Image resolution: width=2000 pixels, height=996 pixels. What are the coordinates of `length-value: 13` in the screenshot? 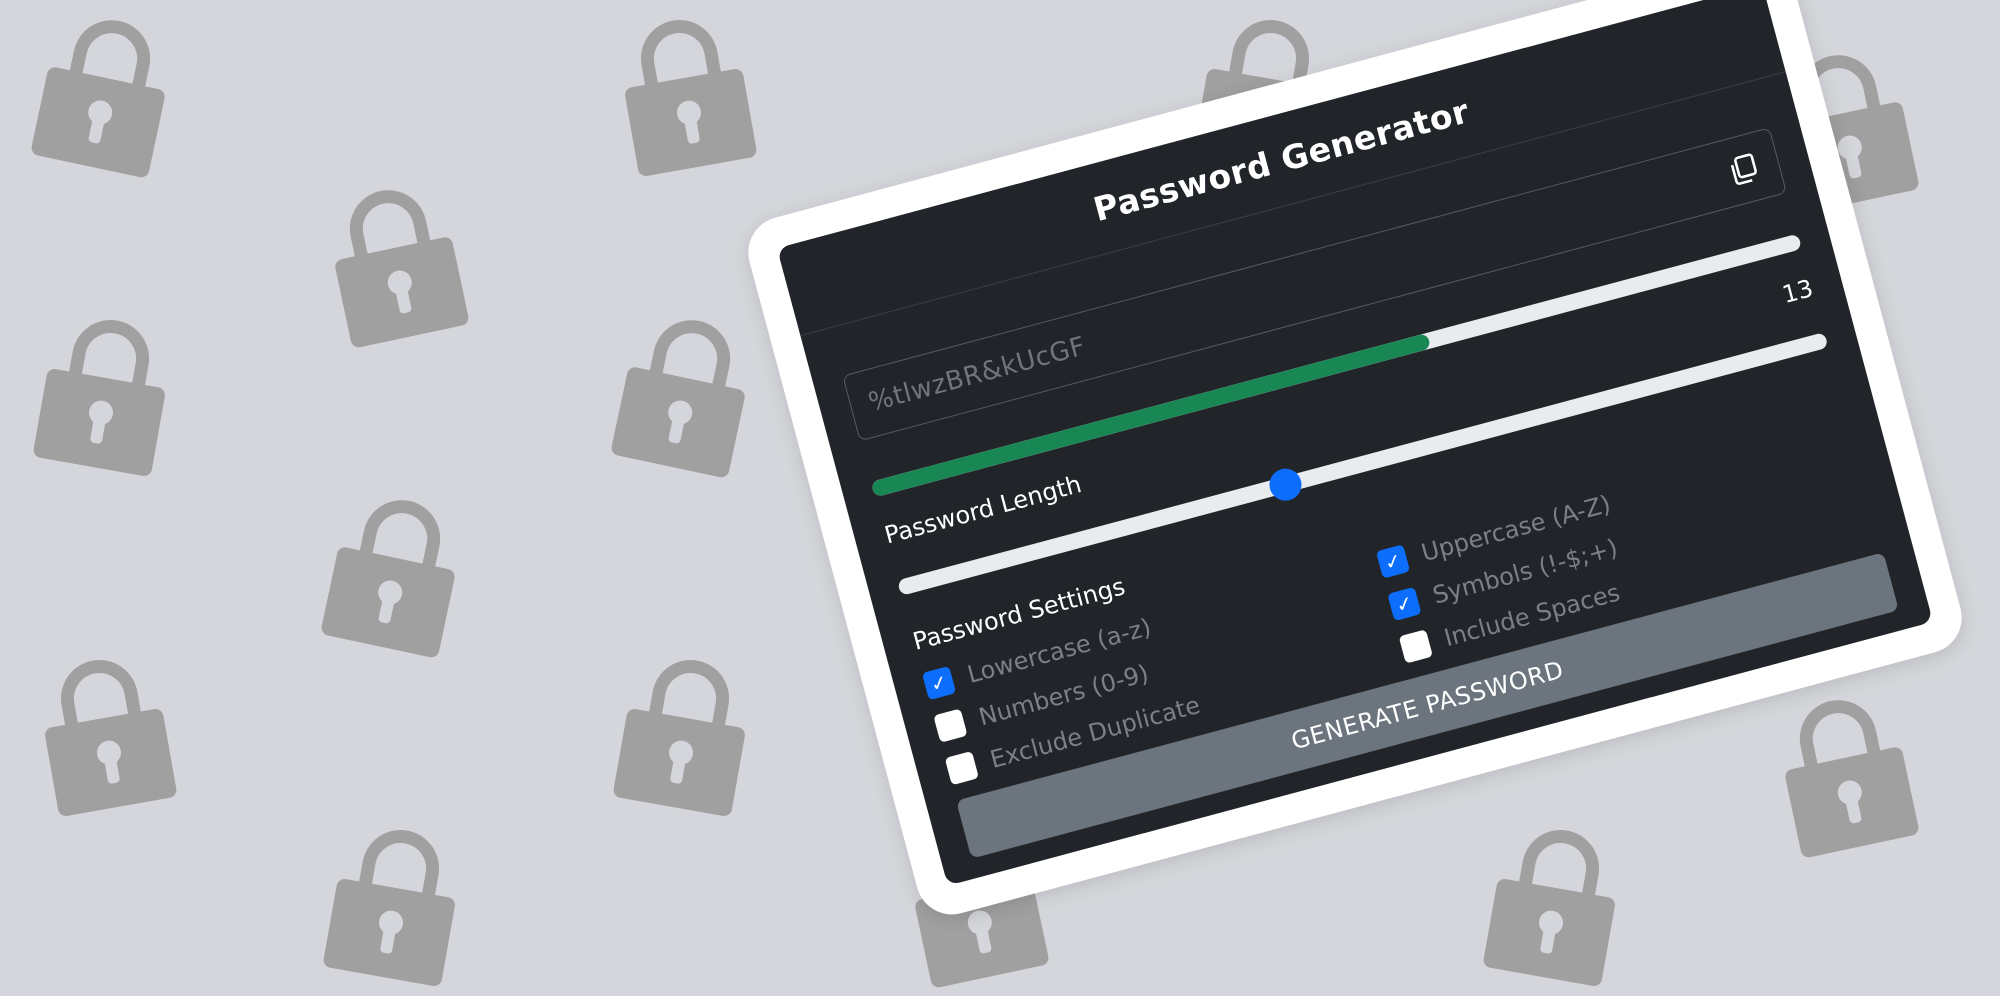 It's located at (1798, 292).